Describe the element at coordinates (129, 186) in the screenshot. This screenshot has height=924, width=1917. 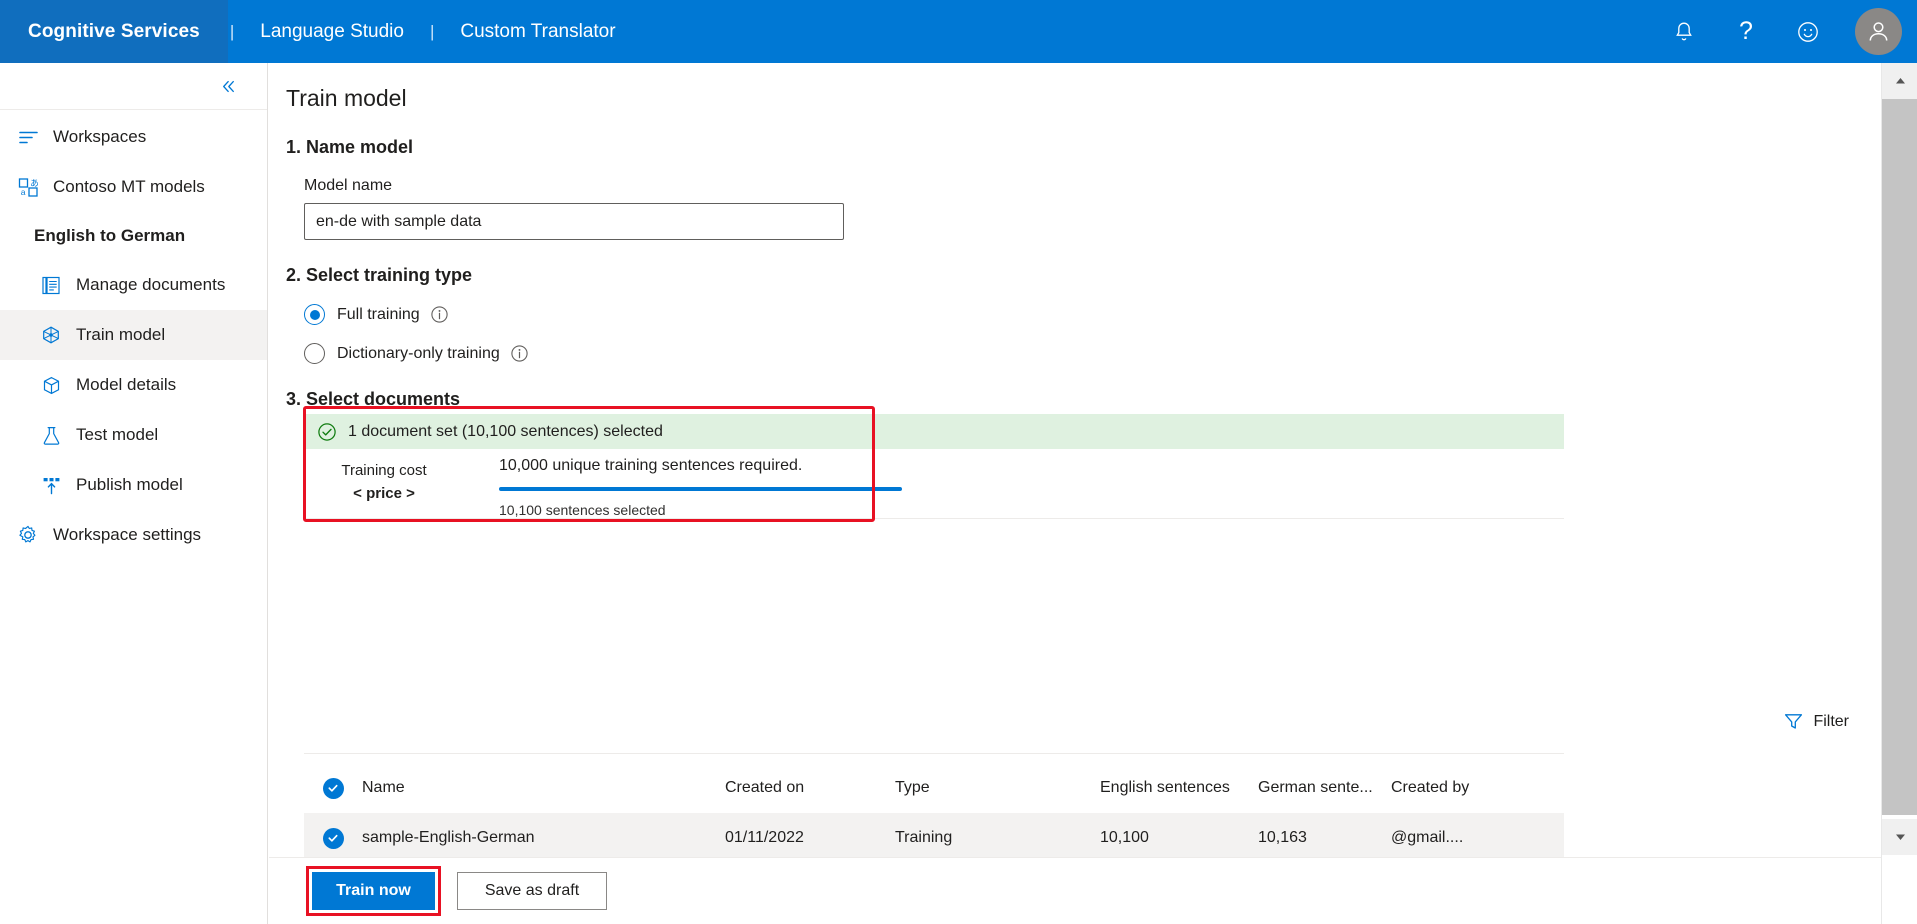
I see `sidebar-item-label: Contoso MT models` at that location.